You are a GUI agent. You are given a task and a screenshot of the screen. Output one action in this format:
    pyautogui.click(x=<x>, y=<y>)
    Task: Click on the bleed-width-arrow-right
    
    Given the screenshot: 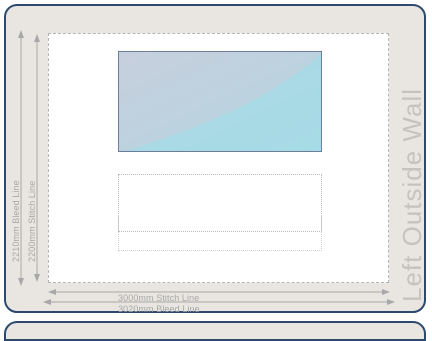 What is the action you would take?
    pyautogui.click(x=391, y=302)
    